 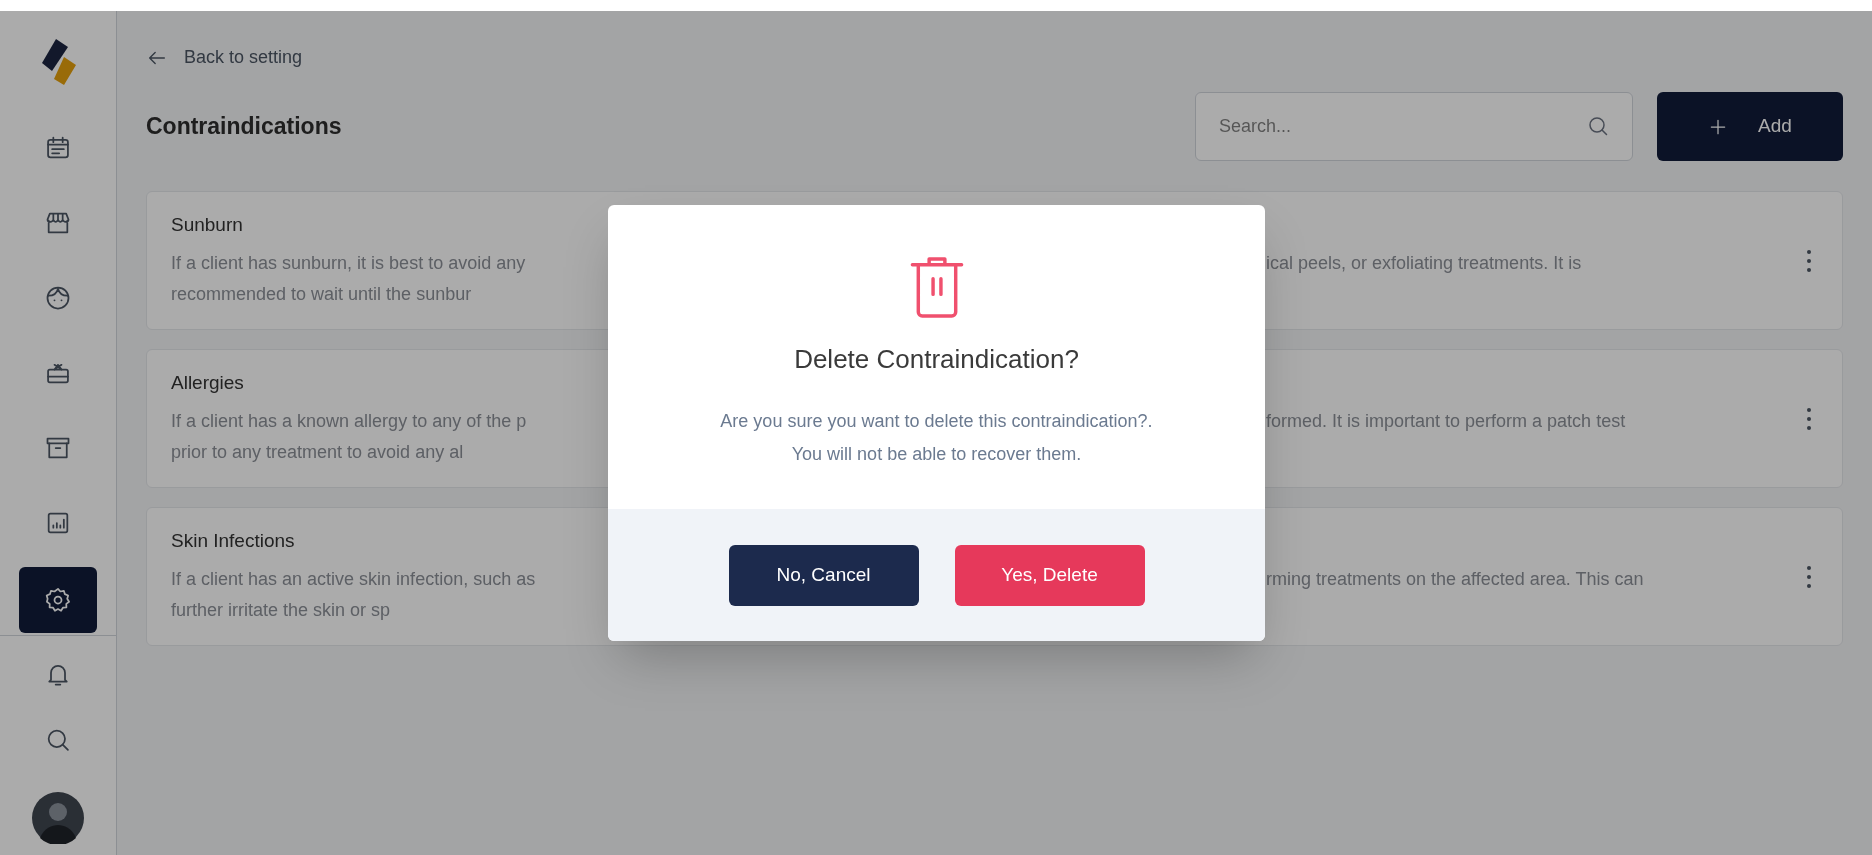 What do you see at coordinates (348, 262) in the screenshot?
I see `card-description: If a client has sunburn, it is best to avoid any` at bounding box center [348, 262].